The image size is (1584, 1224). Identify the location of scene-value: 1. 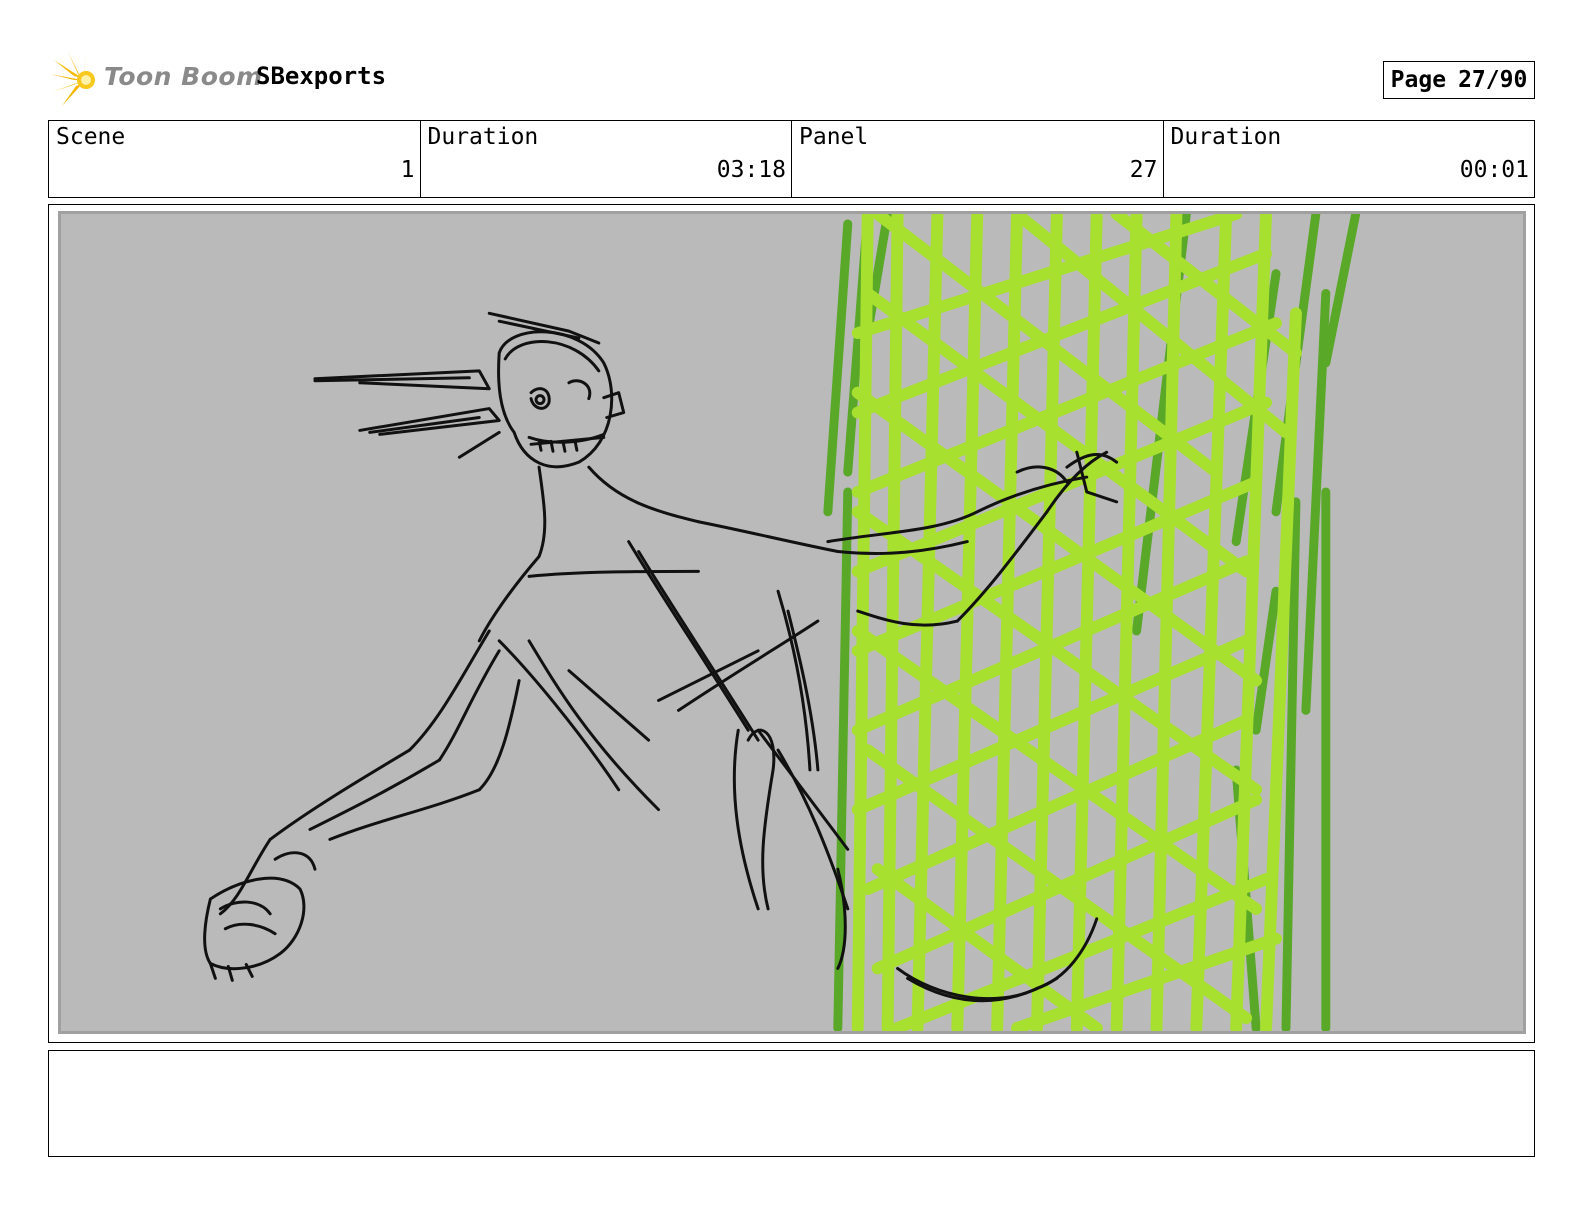
(407, 170).